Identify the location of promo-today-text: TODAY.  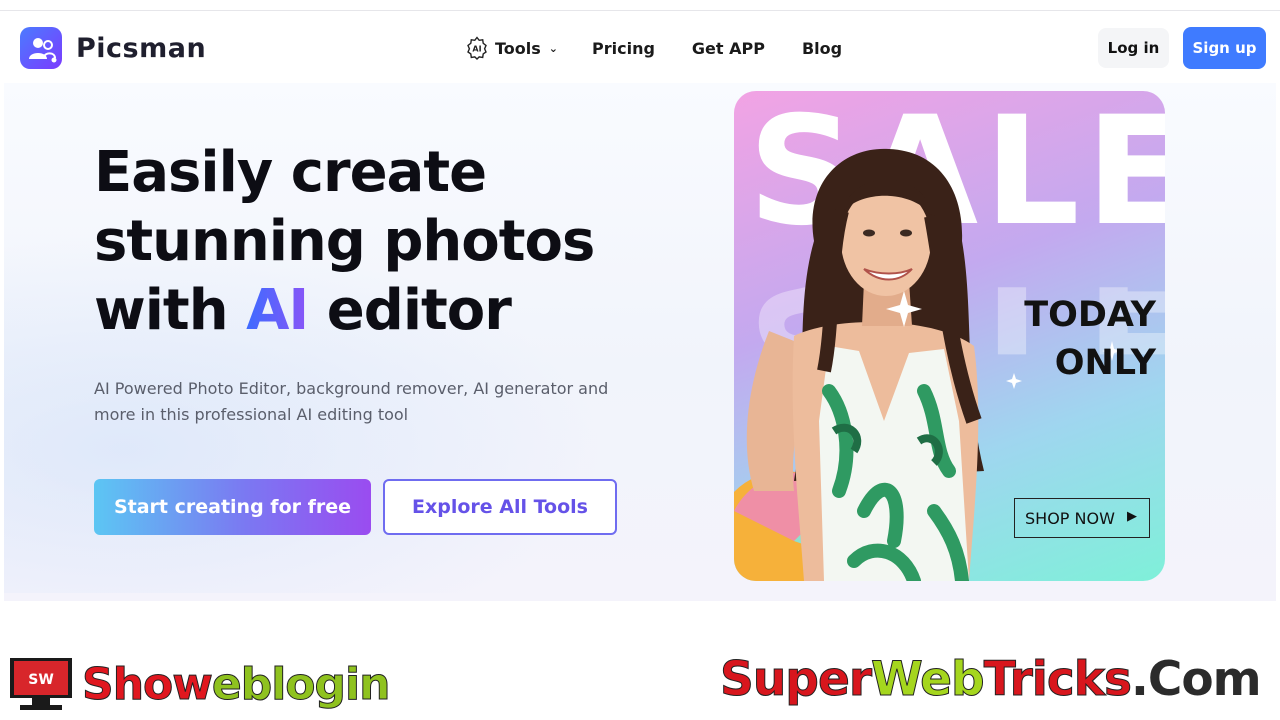
(1090, 315).